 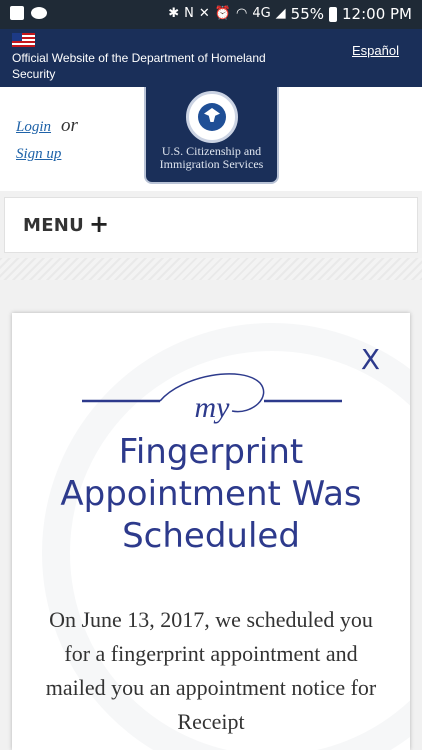 What do you see at coordinates (211, 269) in the screenshot?
I see `divider` at bounding box center [211, 269].